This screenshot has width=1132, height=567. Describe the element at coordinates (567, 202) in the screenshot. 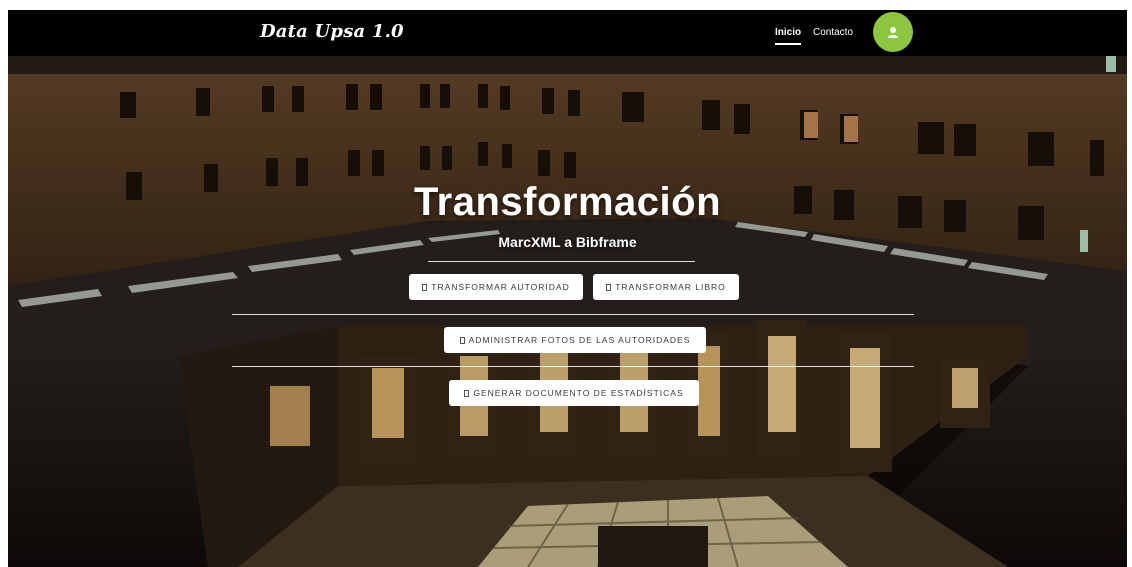

I see `hero-title: Transformación` at that location.